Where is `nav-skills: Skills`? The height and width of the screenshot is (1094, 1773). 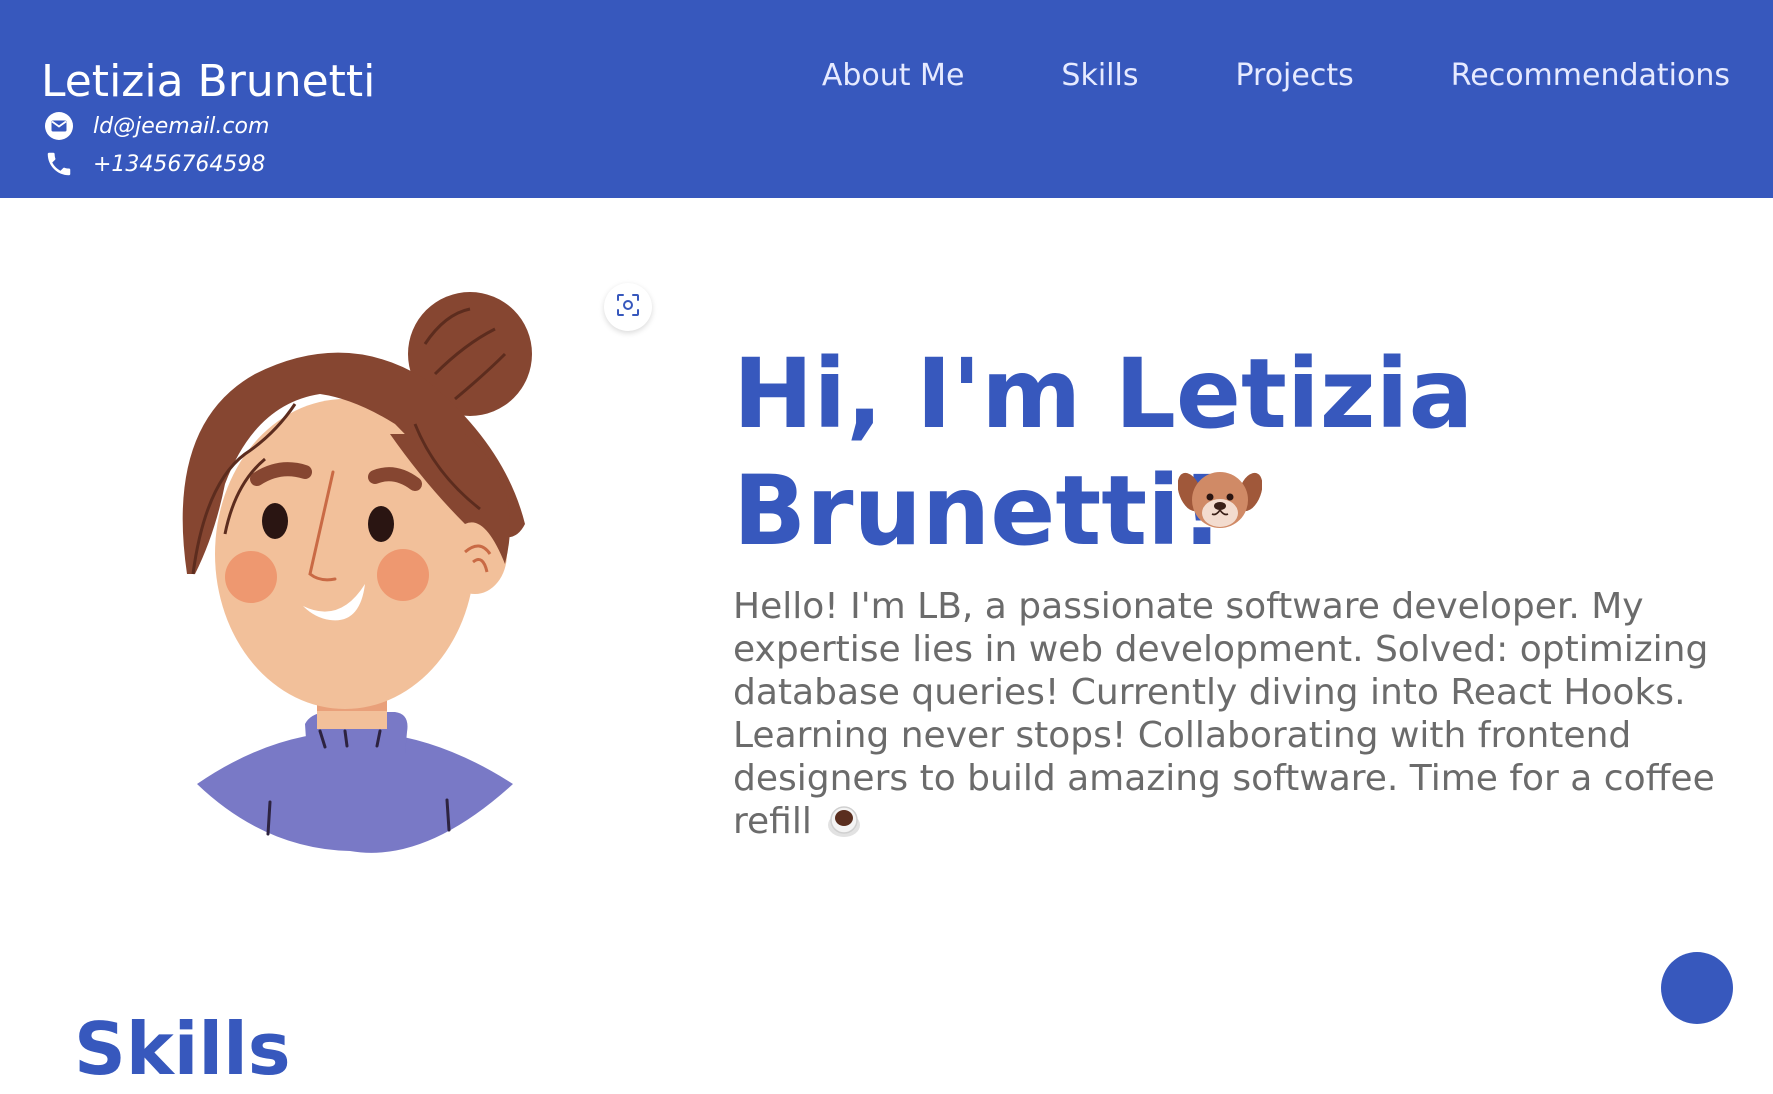
nav-skills: Skills is located at coordinates (1099, 76).